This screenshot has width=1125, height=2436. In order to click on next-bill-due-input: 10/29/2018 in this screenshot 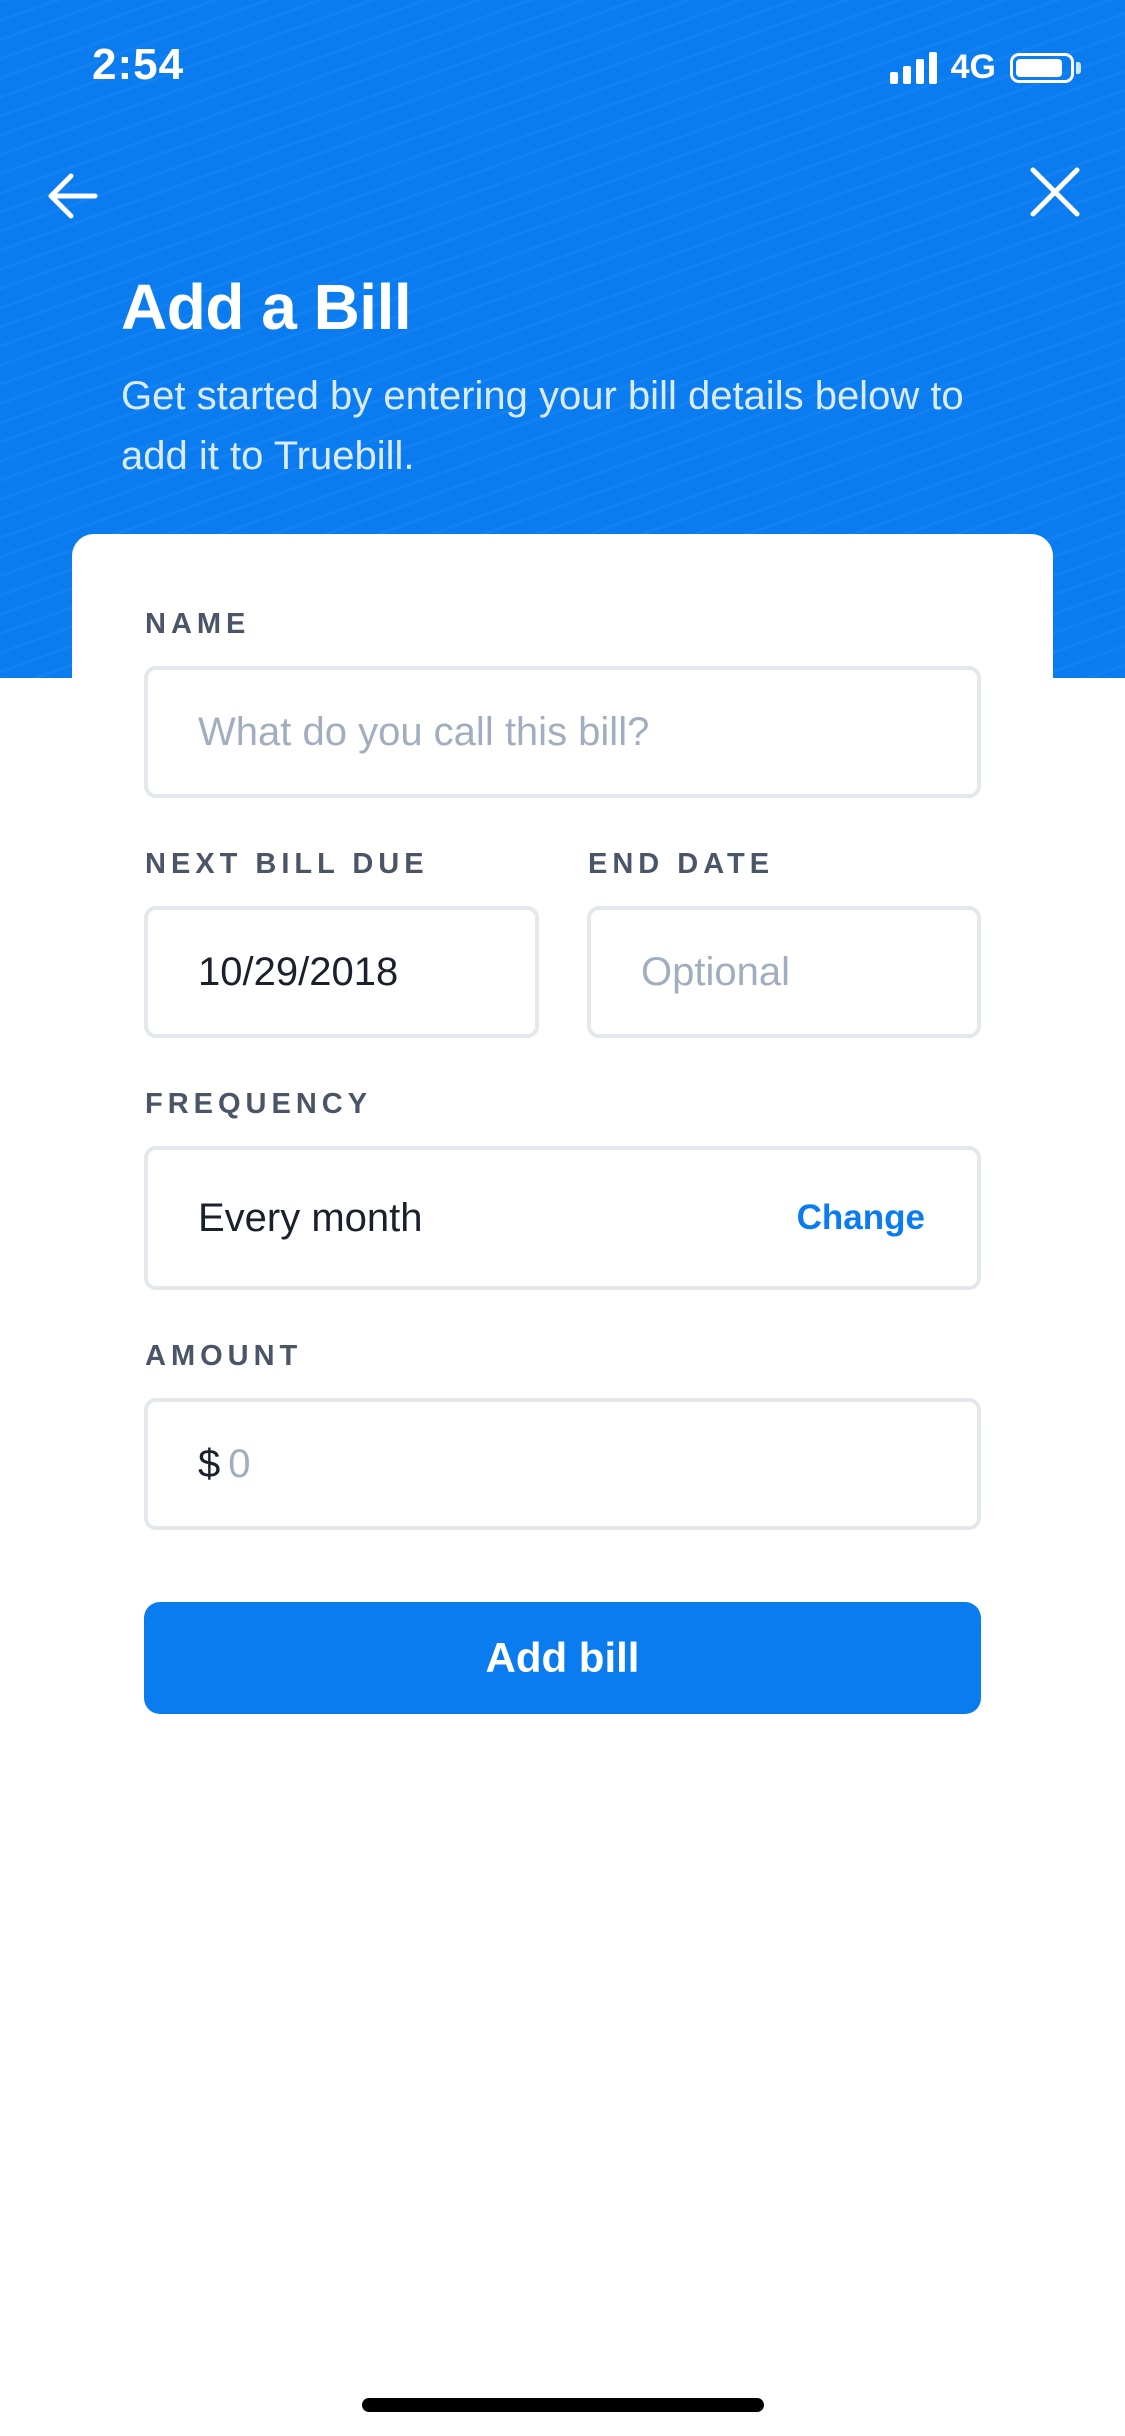, I will do `click(341, 972)`.